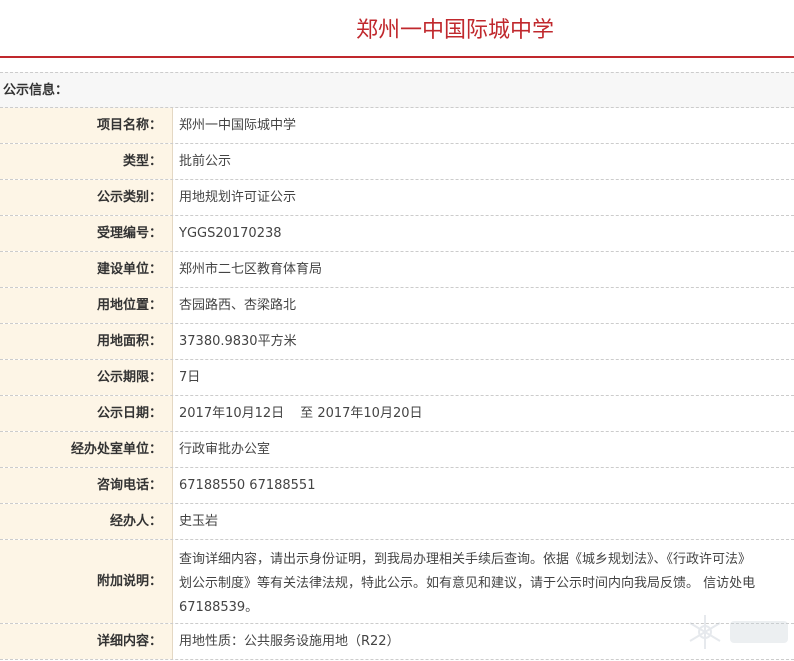  What do you see at coordinates (238, 341) in the screenshot?
I see `land-area-value: 37380.9830平方米` at bounding box center [238, 341].